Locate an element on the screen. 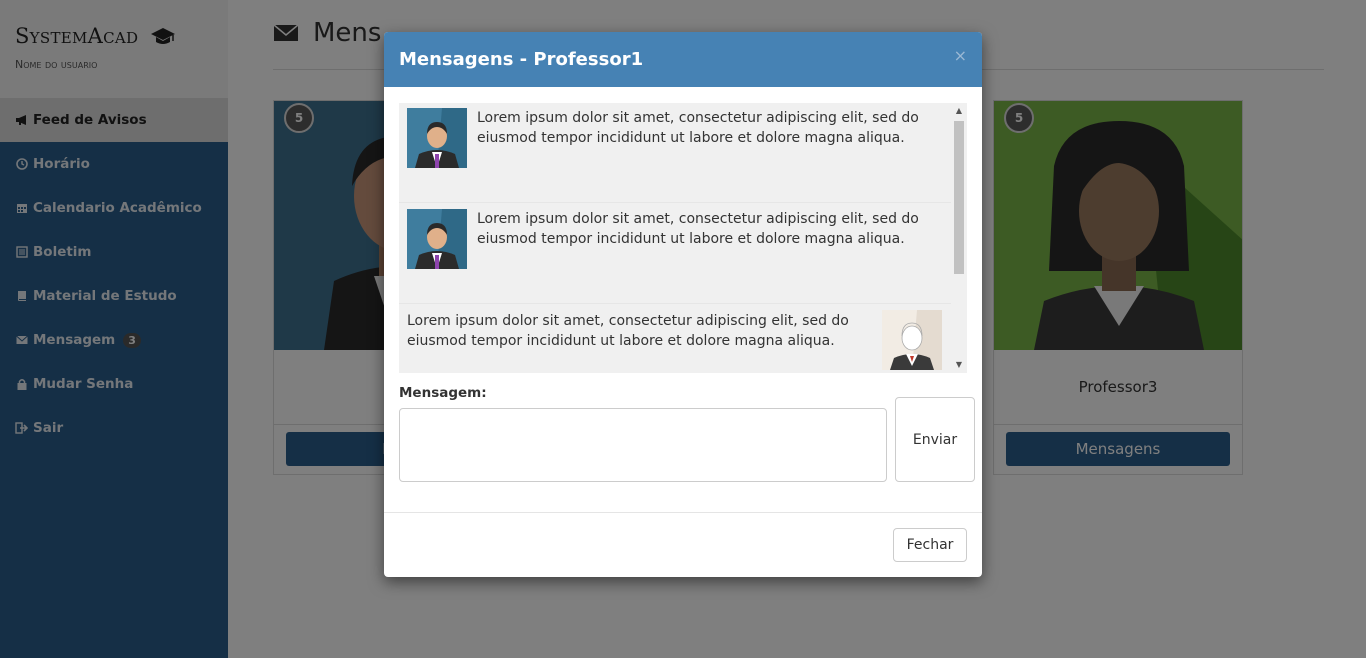 This screenshot has width=1366, height=658. send-button: Enviar is located at coordinates (935, 439).